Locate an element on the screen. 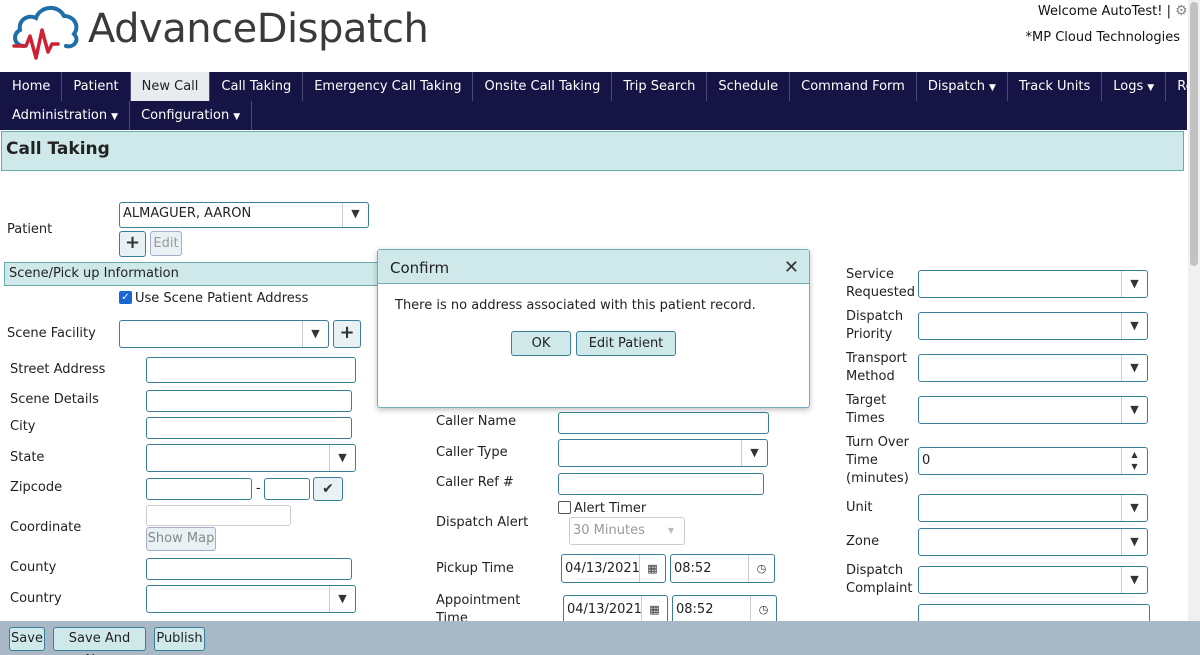 The height and width of the screenshot is (655, 1200). alert-timer-checkbox is located at coordinates (564, 507).